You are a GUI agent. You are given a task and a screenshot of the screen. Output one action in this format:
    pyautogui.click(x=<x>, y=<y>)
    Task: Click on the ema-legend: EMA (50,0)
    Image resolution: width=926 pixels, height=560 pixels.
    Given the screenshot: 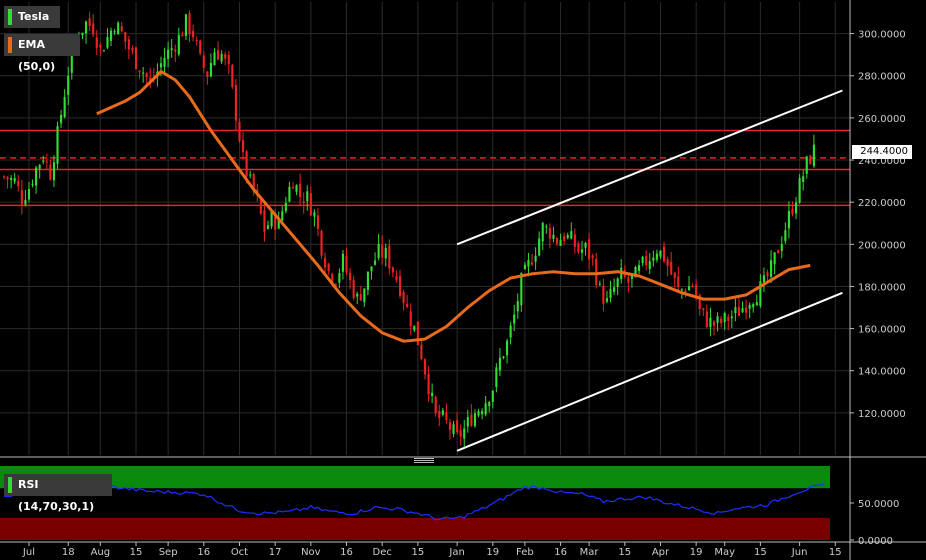 What is the action you would take?
    pyautogui.click(x=42, y=53)
    